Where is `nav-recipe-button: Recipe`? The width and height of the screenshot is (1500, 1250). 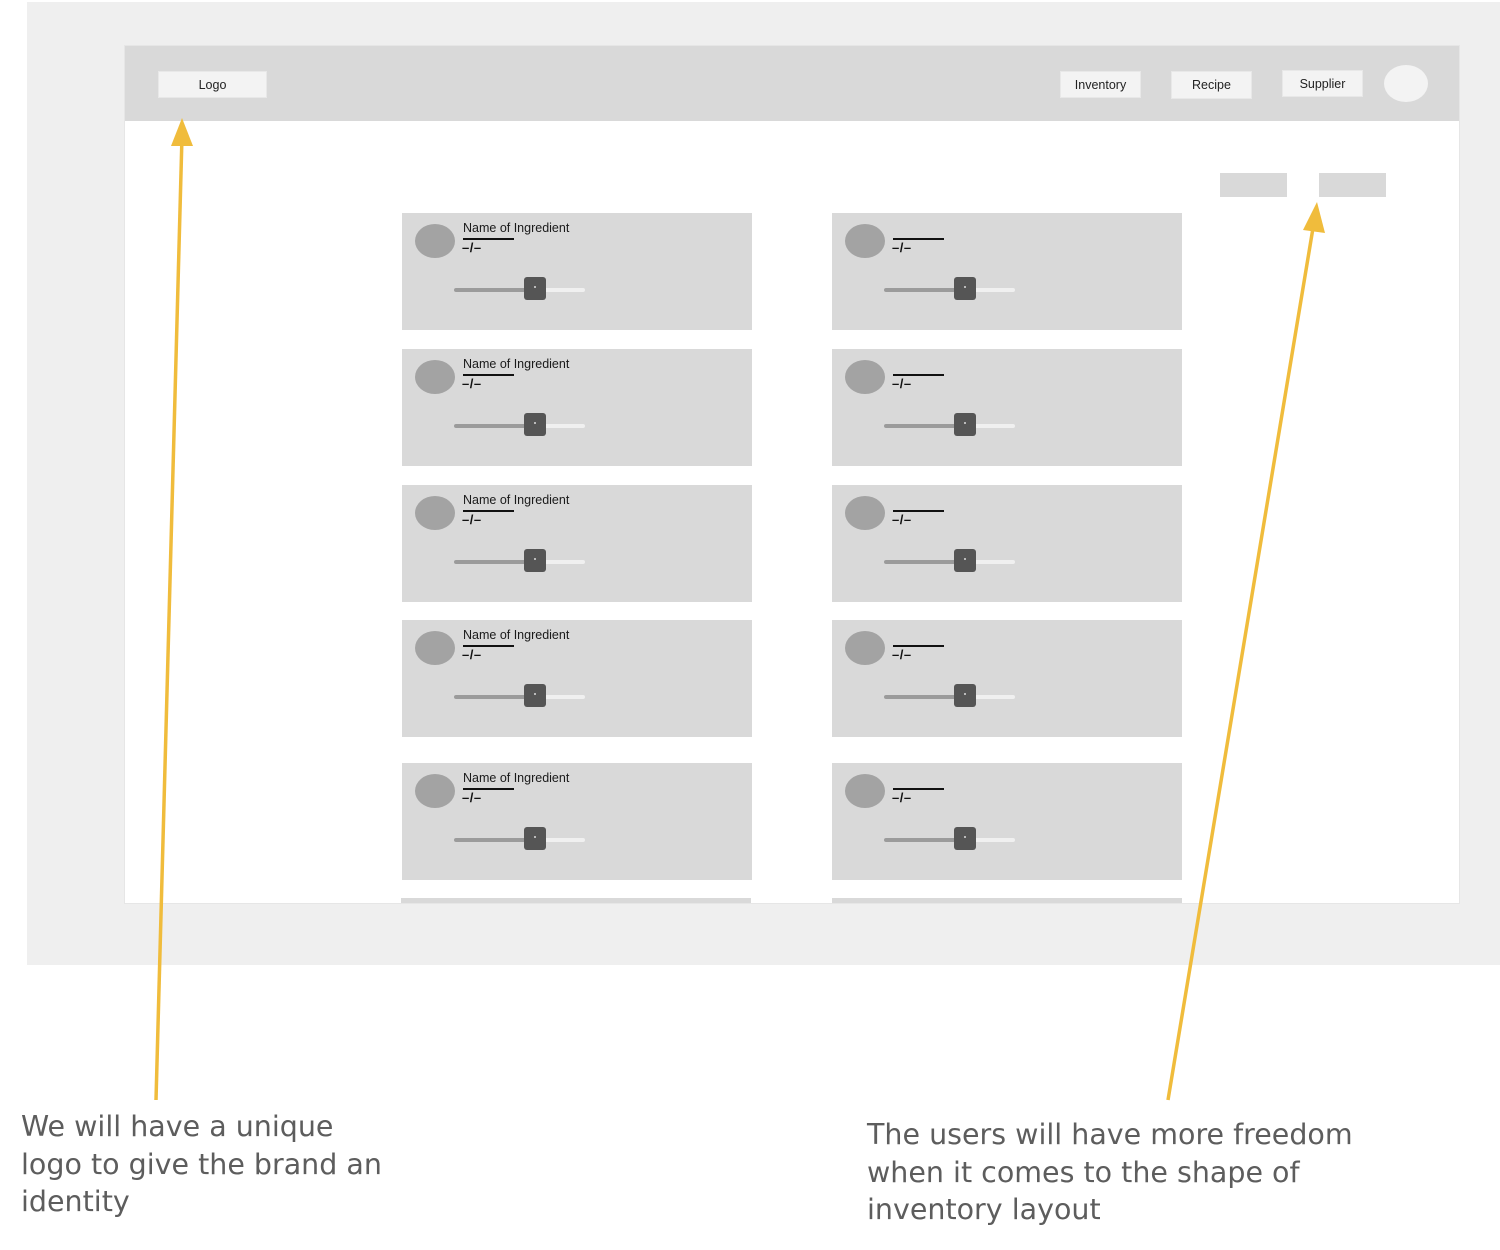 nav-recipe-button: Recipe is located at coordinates (1211, 85).